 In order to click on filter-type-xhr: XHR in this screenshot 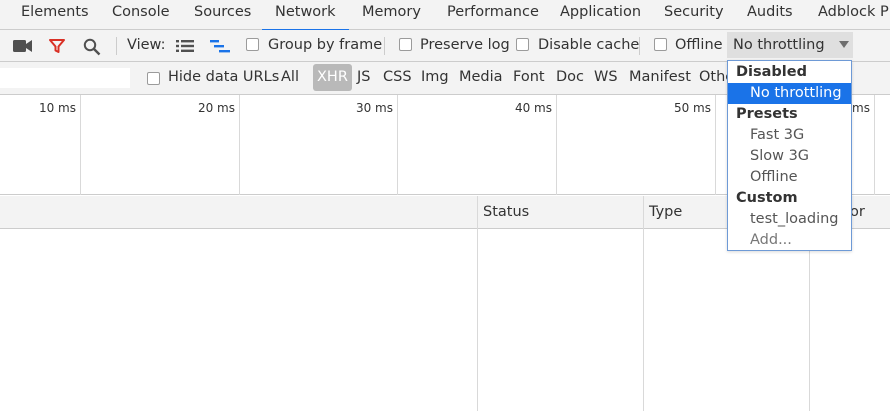, I will do `click(332, 77)`.